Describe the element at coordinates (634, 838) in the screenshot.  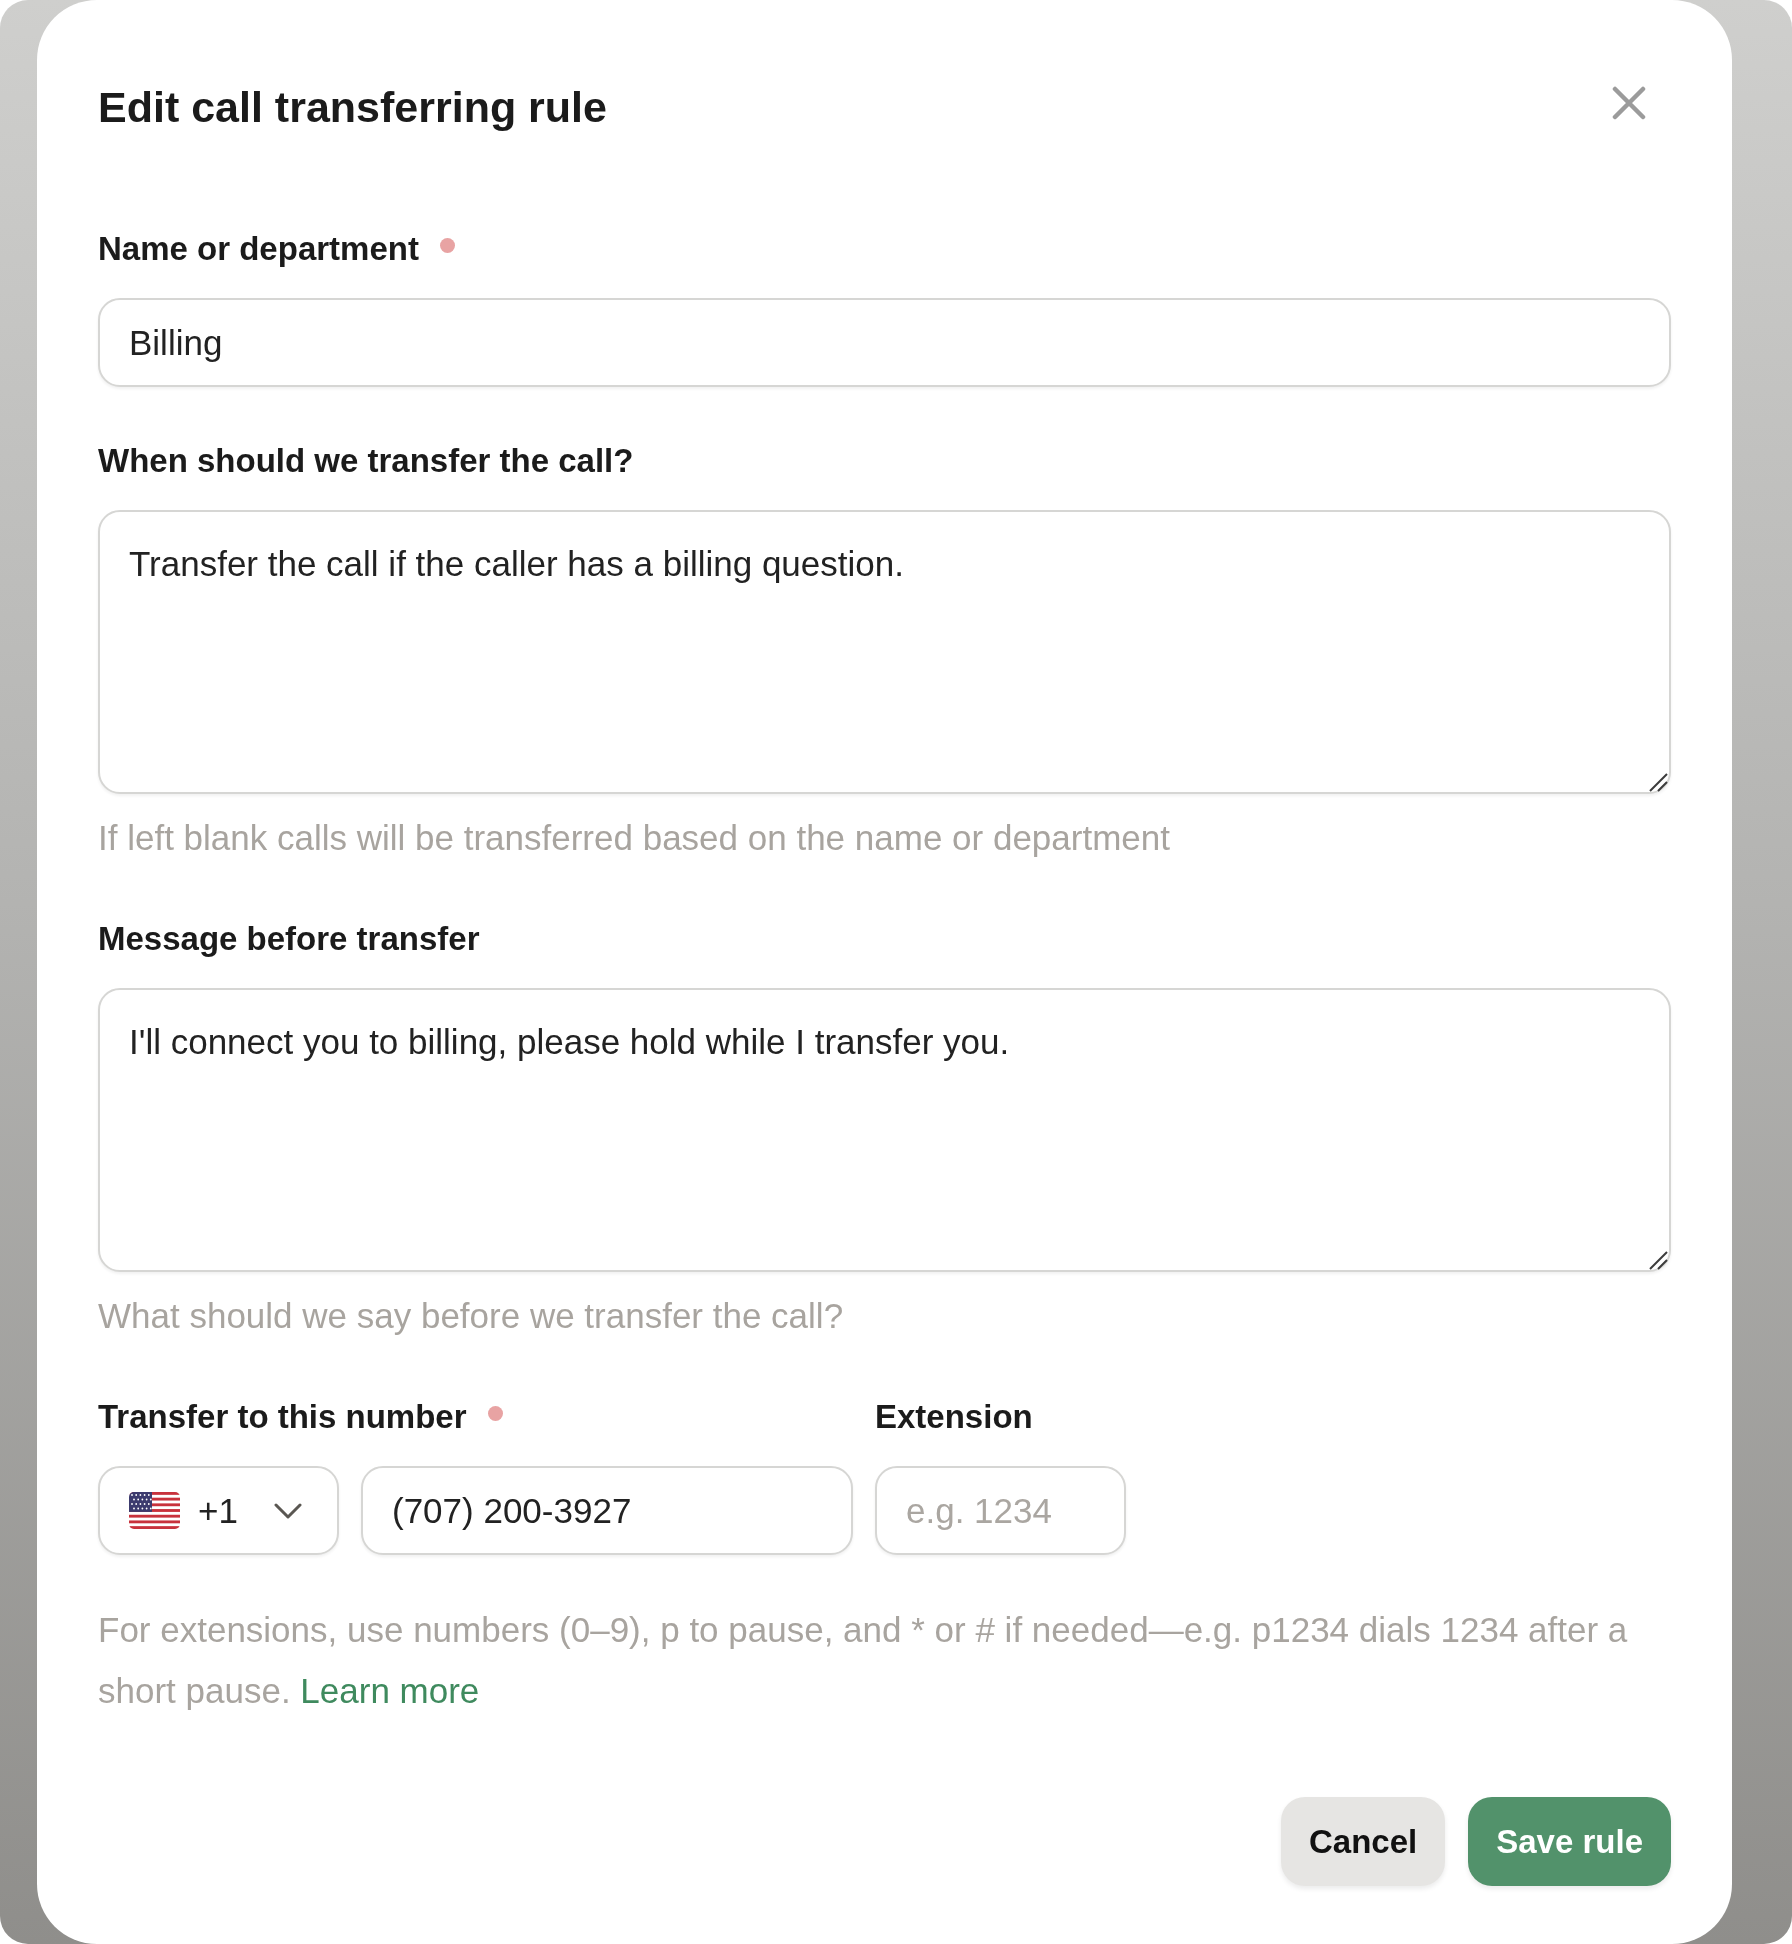
I see `hint-text: If left blank calls will be transferred based on the name or department` at that location.